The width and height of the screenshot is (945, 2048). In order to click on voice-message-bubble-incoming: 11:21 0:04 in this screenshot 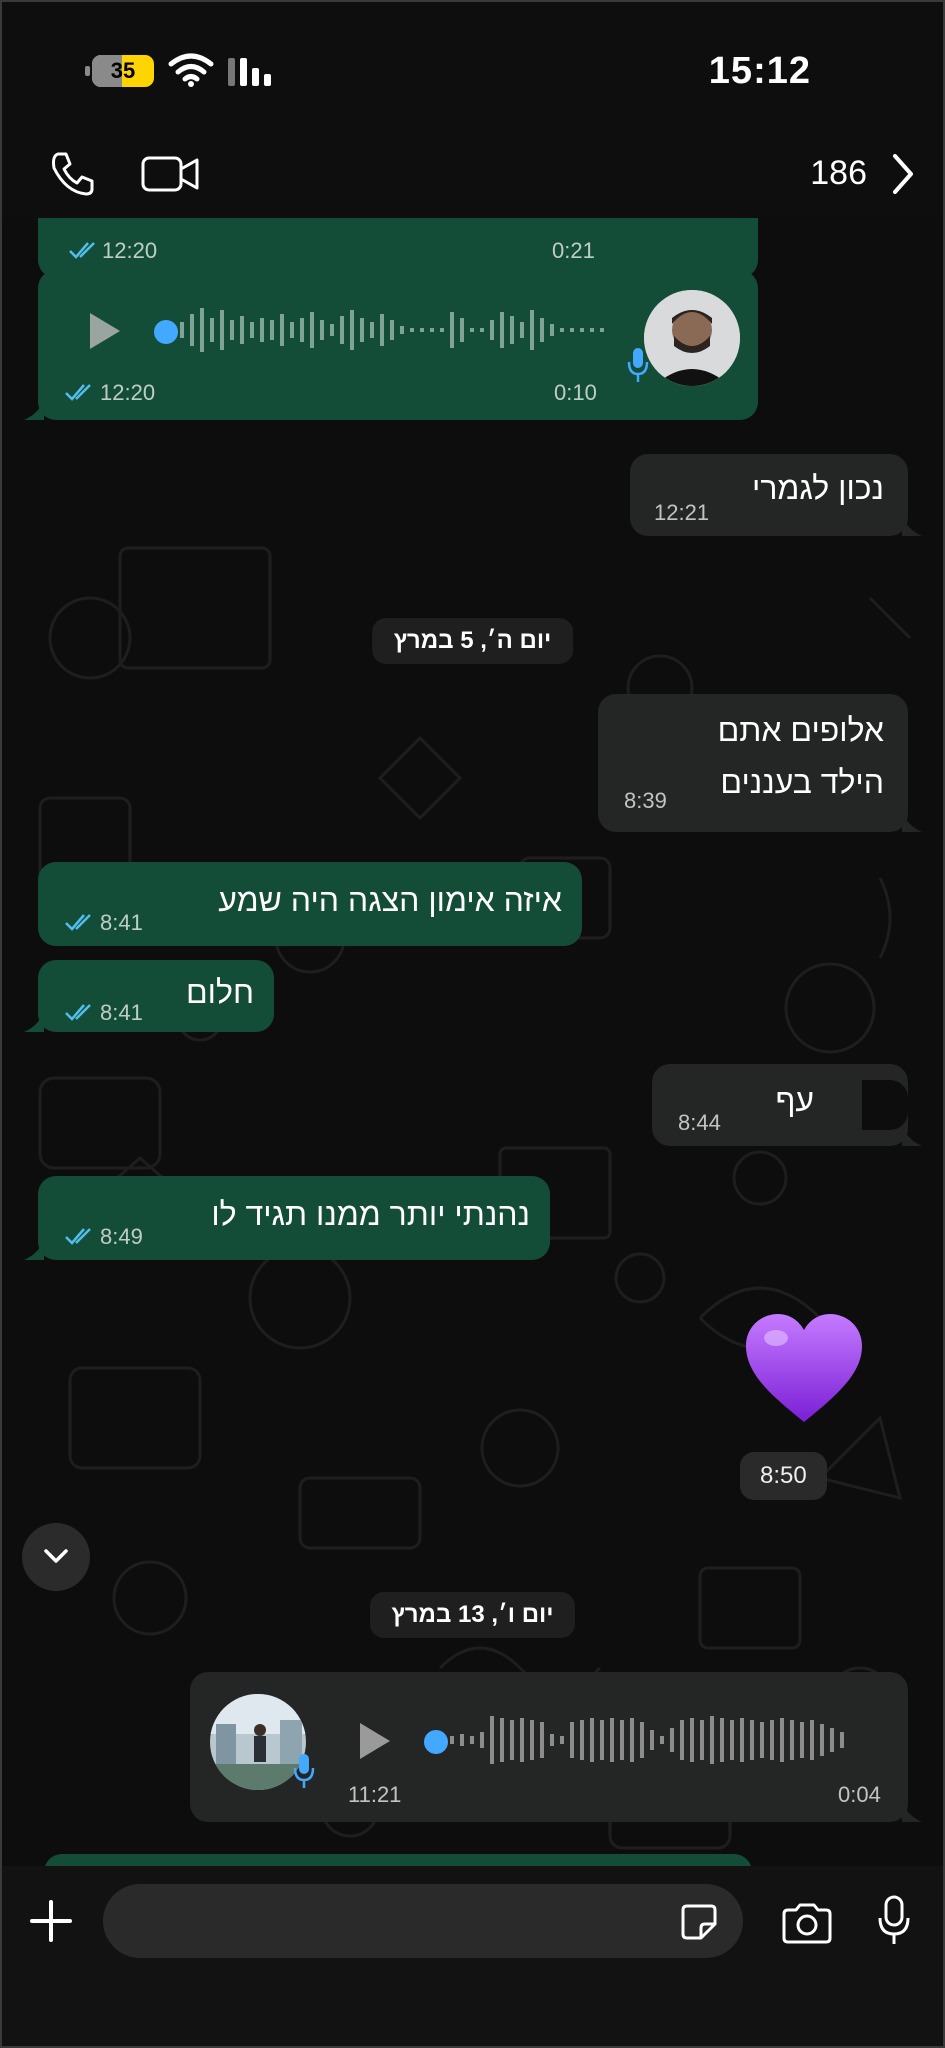, I will do `click(556, 1747)`.